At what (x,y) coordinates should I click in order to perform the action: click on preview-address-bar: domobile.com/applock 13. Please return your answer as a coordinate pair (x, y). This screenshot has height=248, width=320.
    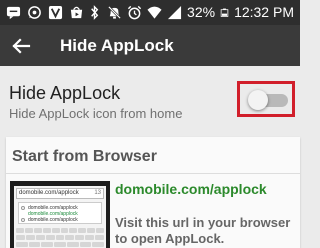
    Looking at the image, I should click on (60, 193).